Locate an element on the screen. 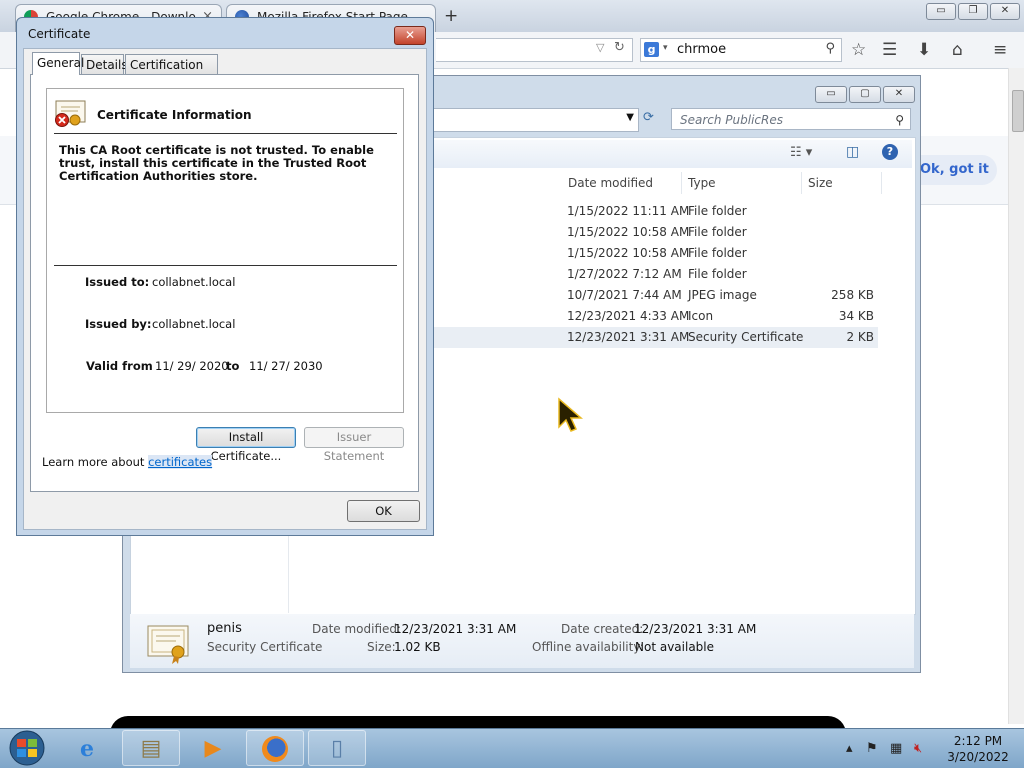 The image size is (1024, 768). search-input: chrmoe is located at coordinates (701, 49).